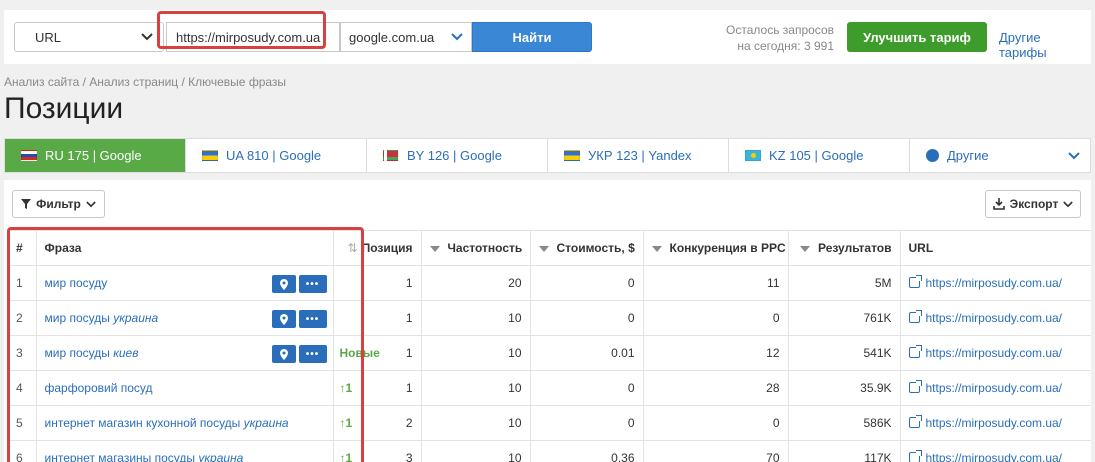 This screenshot has width=1095, height=462. I want to click on tab-ru-google: RU 175 | Google, so click(95, 155).